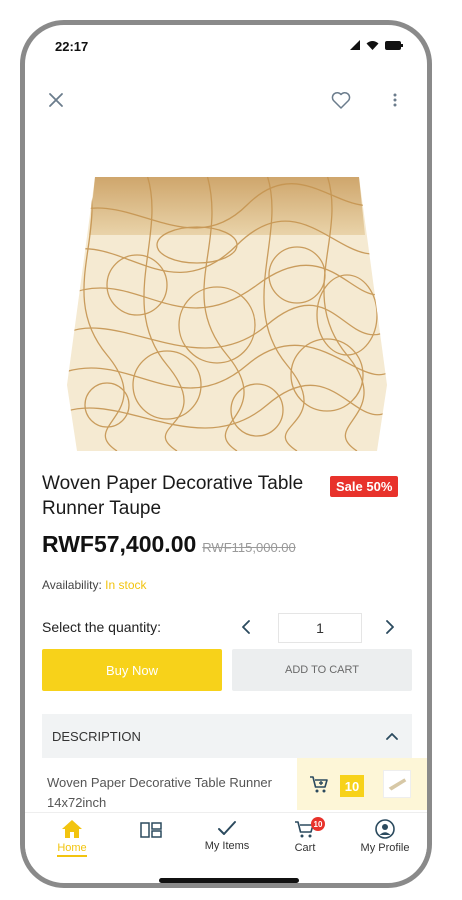 Image resolution: width=462 pixels, height=900 pixels. What do you see at coordinates (72, 849) in the screenshot?
I see `nav-home-label: Home` at bounding box center [72, 849].